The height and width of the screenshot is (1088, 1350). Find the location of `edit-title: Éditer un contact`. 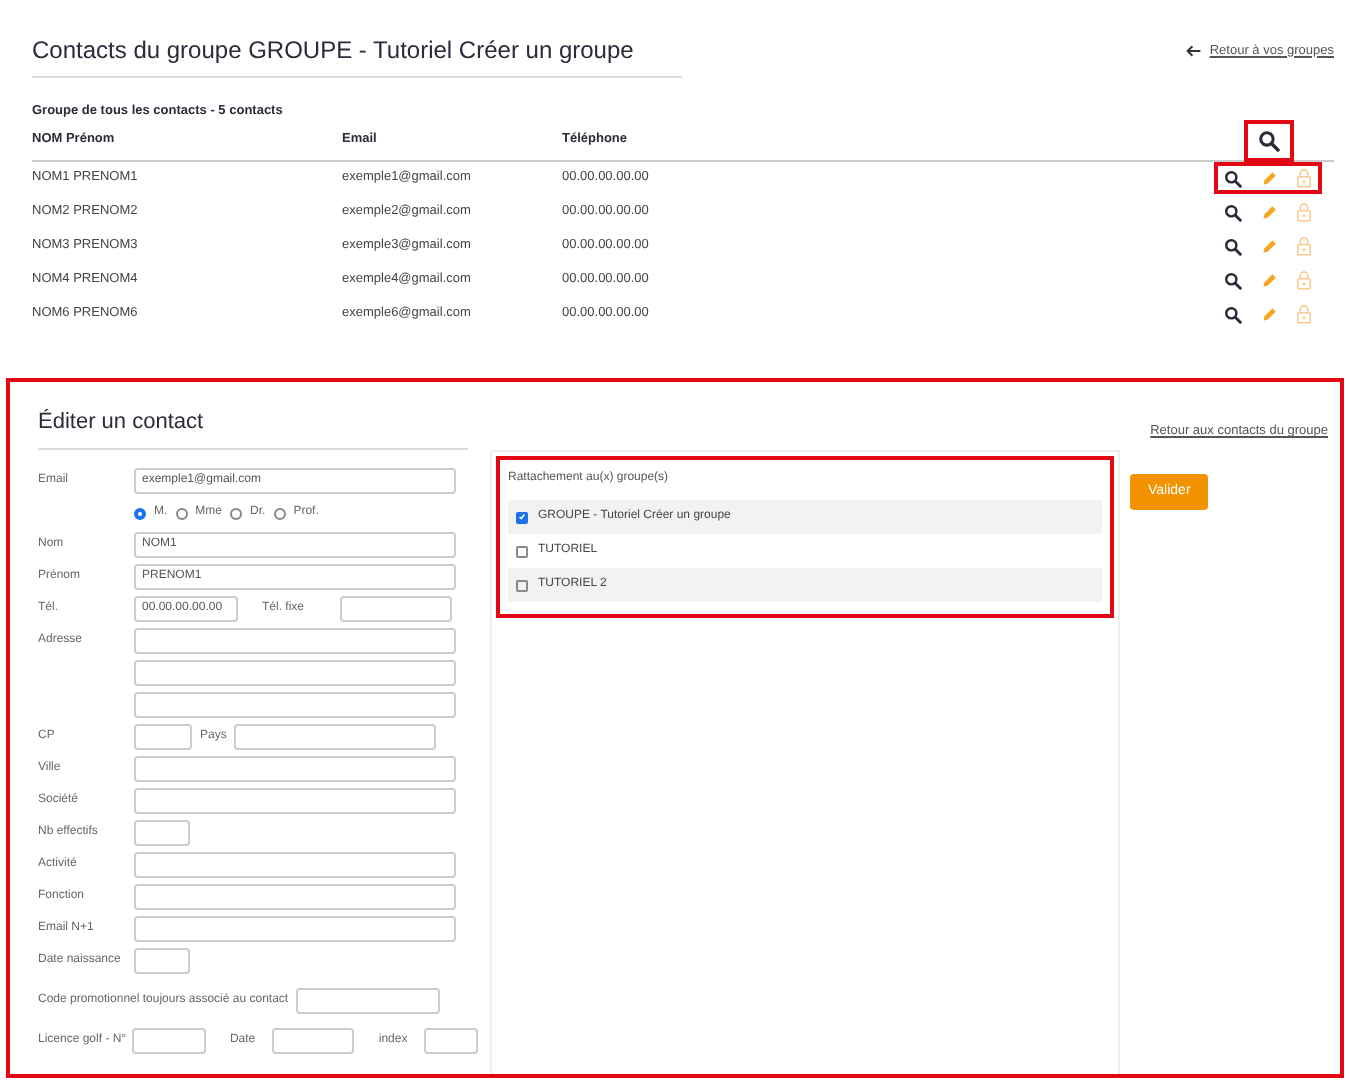

edit-title: Éditer un contact is located at coordinates (121, 422).